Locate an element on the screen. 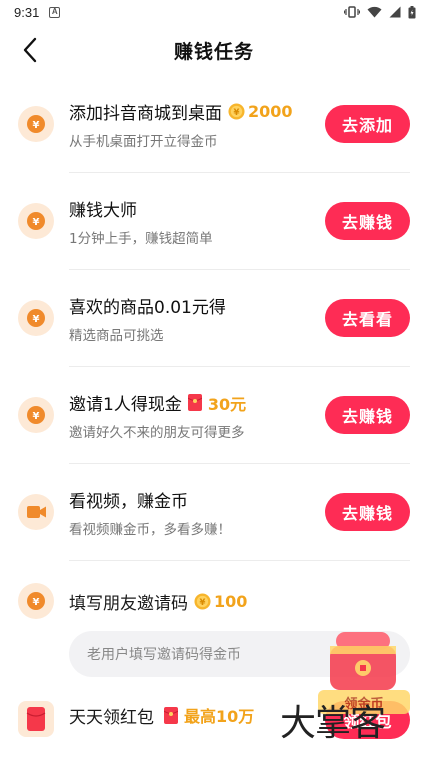 The width and height of the screenshot is (428, 760). back-button is located at coordinates (30, 50).